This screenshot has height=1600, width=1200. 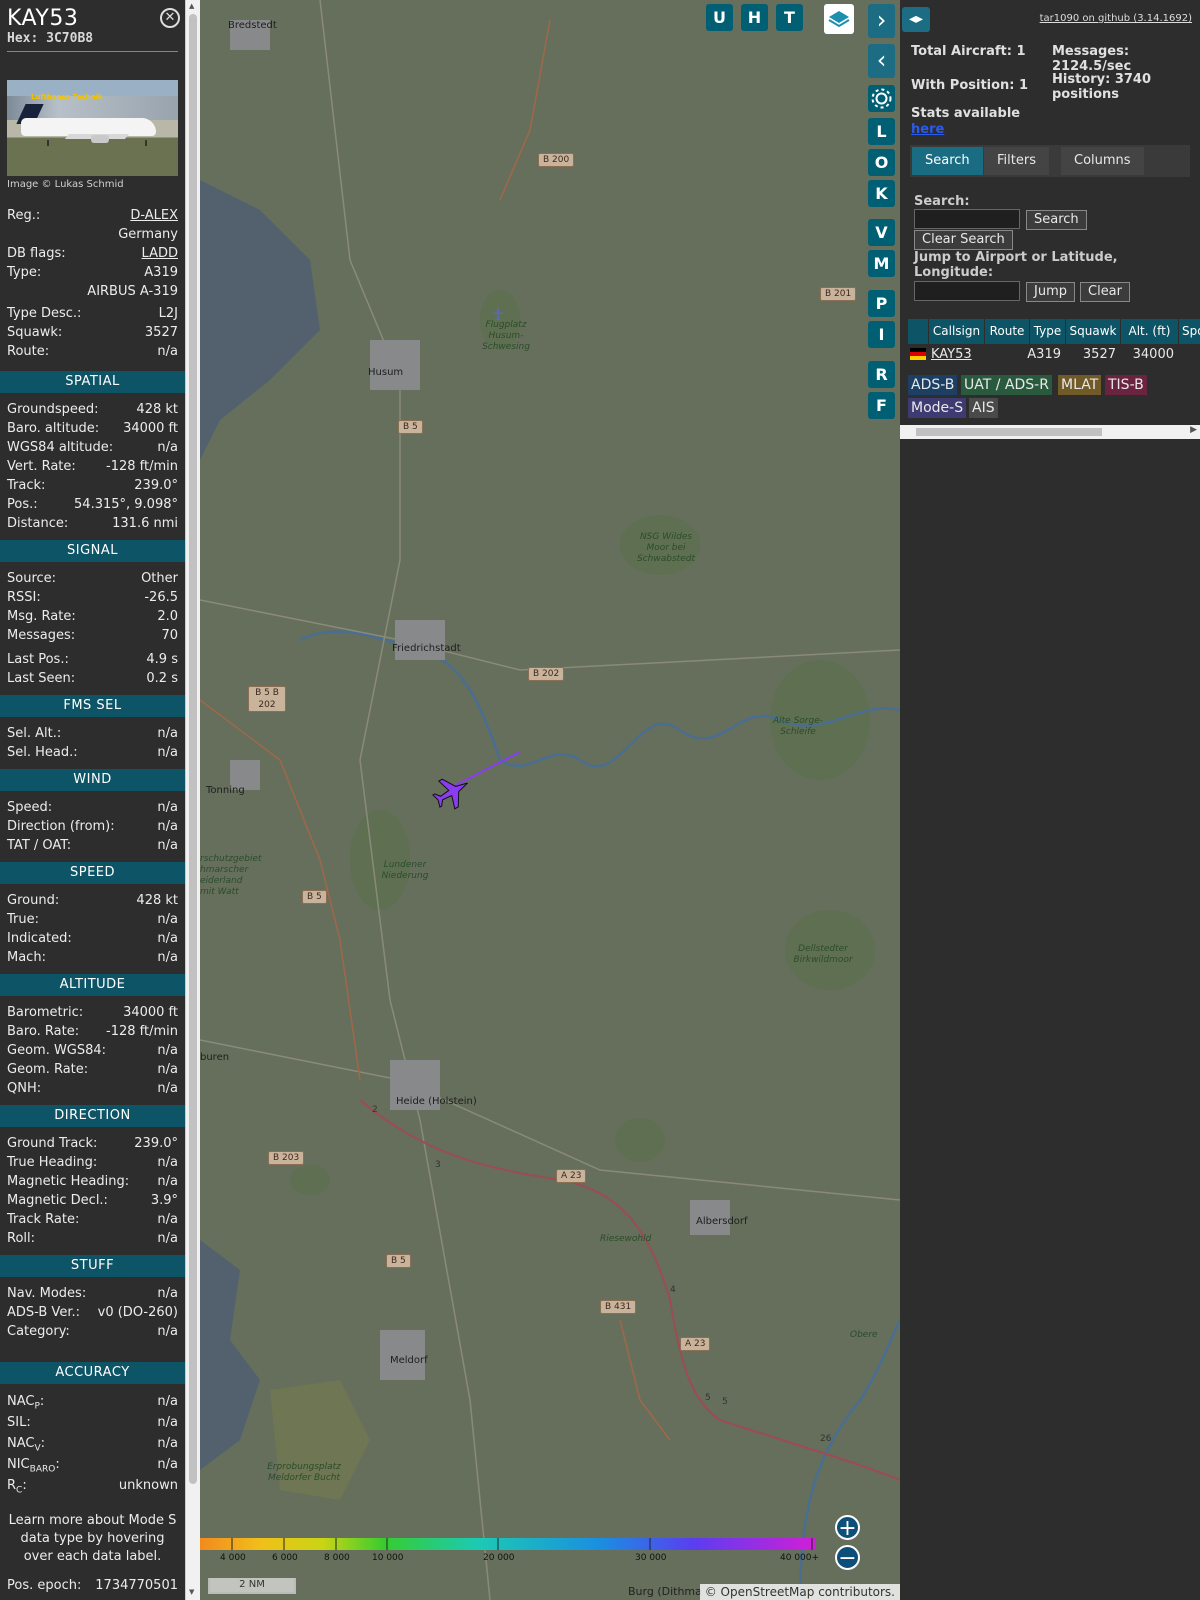 What do you see at coordinates (92, 1088) in the screenshot?
I see `detail-row: QNH: n/a` at bounding box center [92, 1088].